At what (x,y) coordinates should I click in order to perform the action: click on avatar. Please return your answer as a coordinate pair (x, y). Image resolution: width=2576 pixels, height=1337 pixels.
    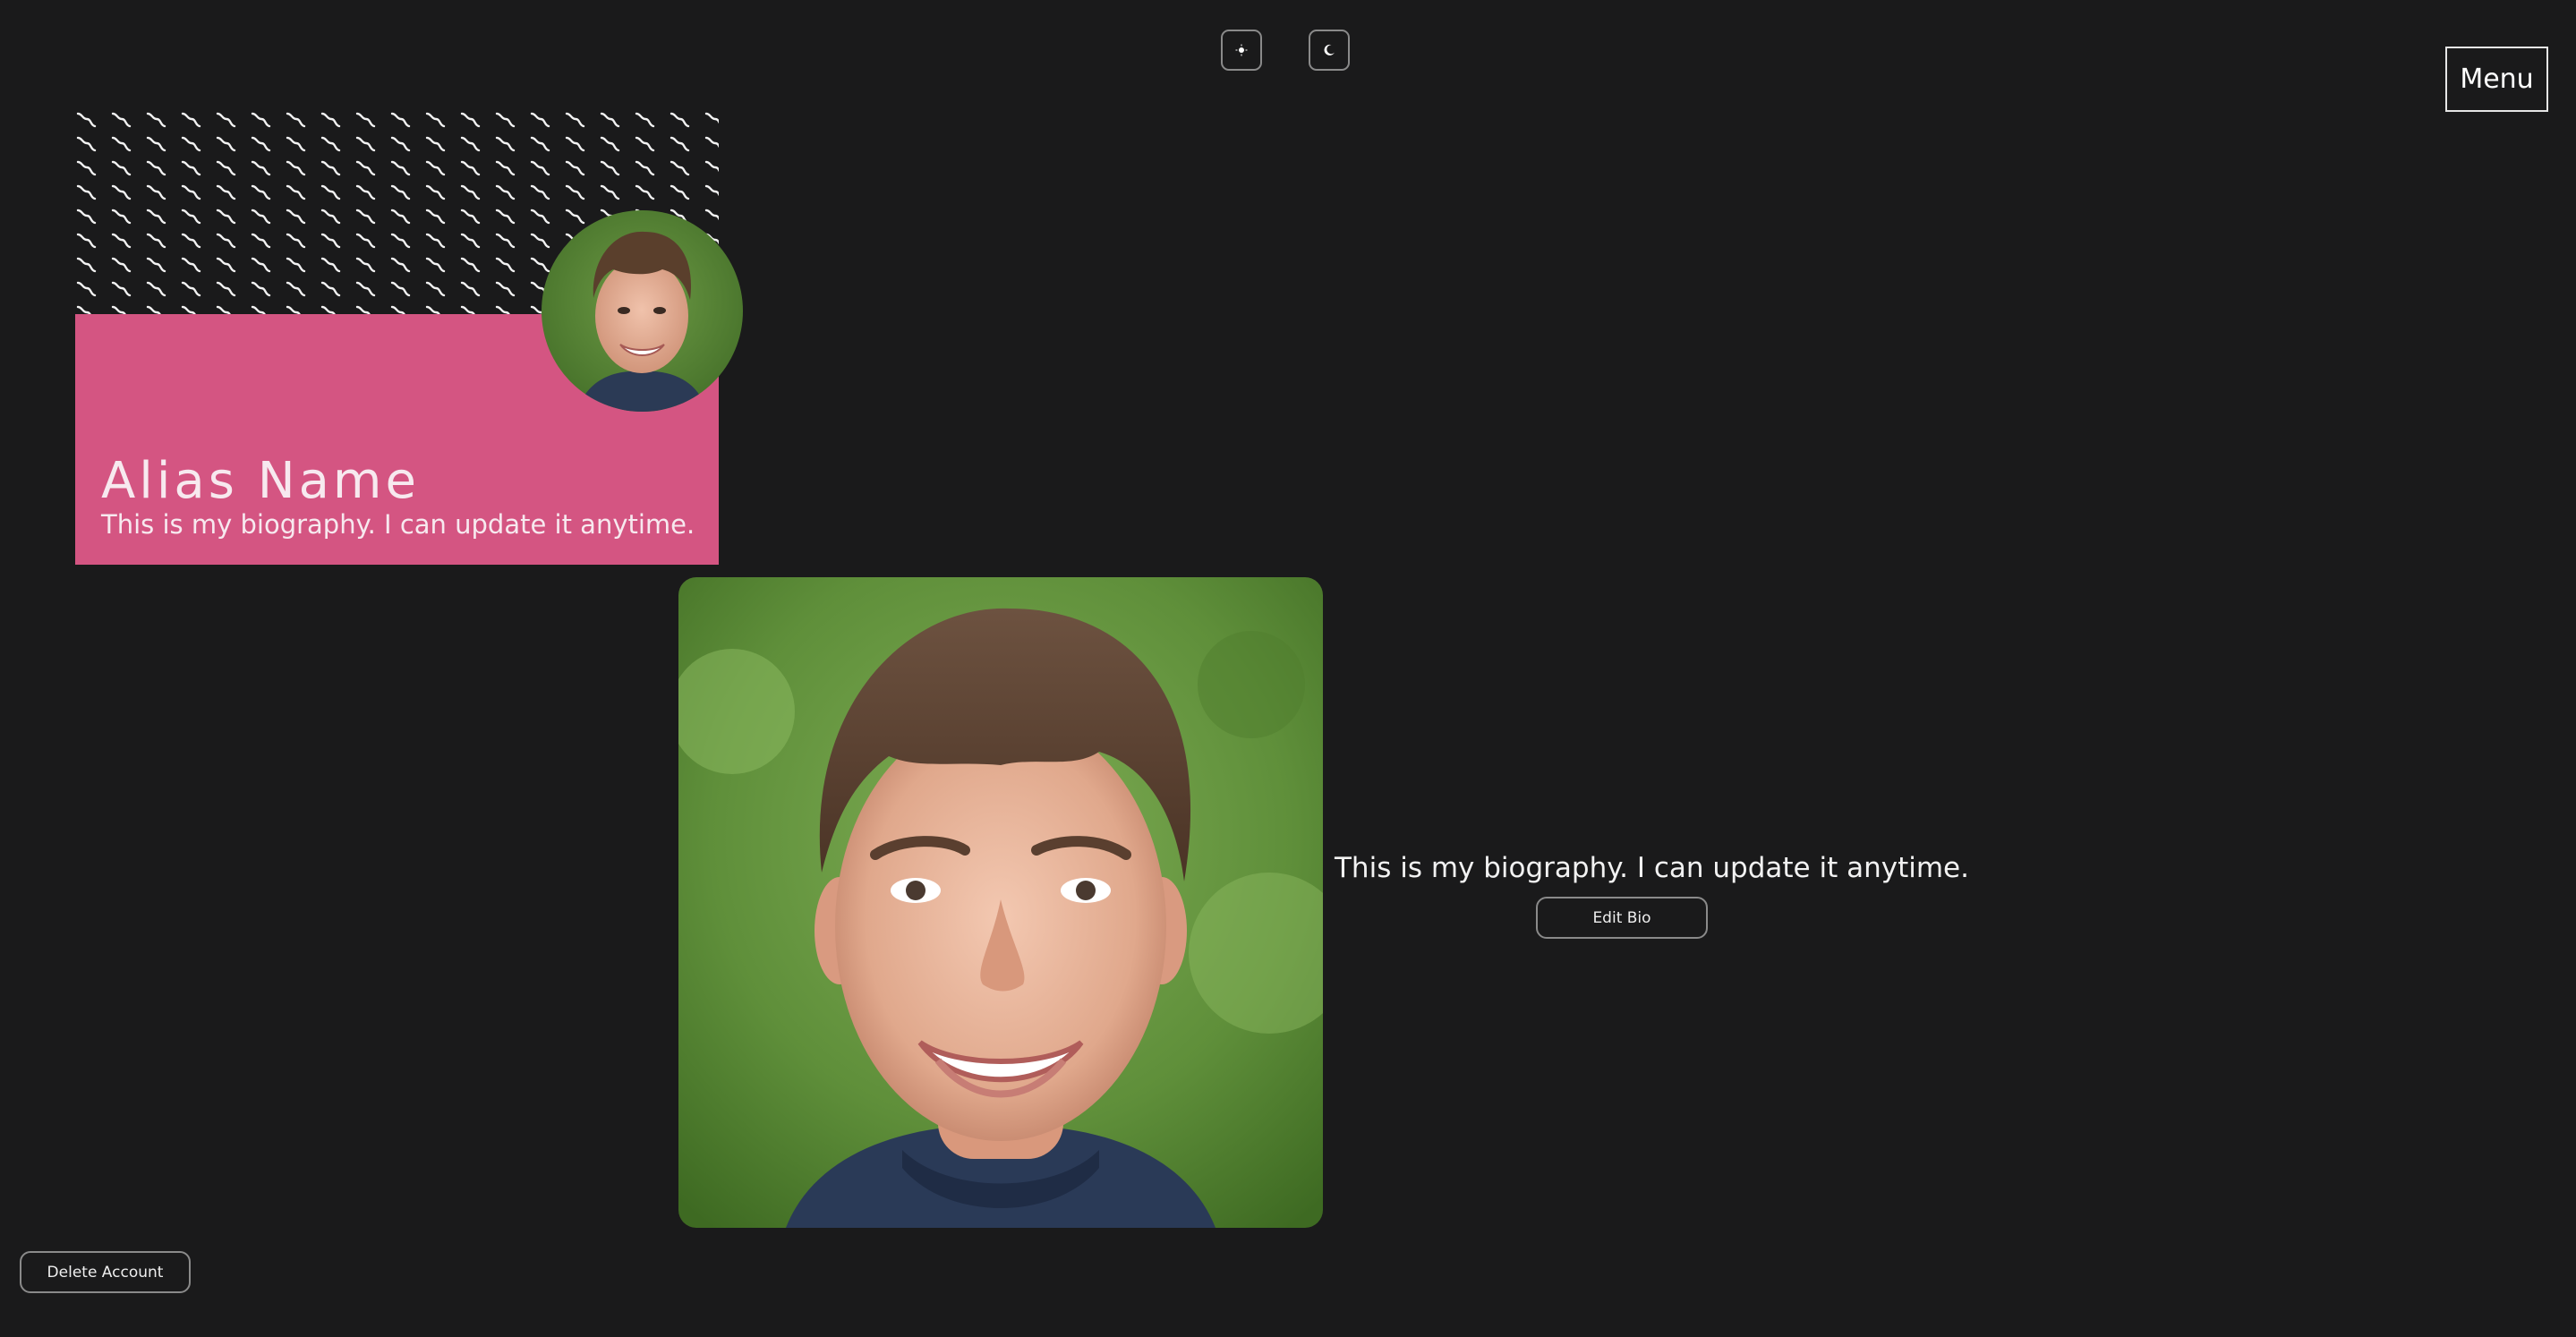
    Looking at the image, I should click on (642, 311).